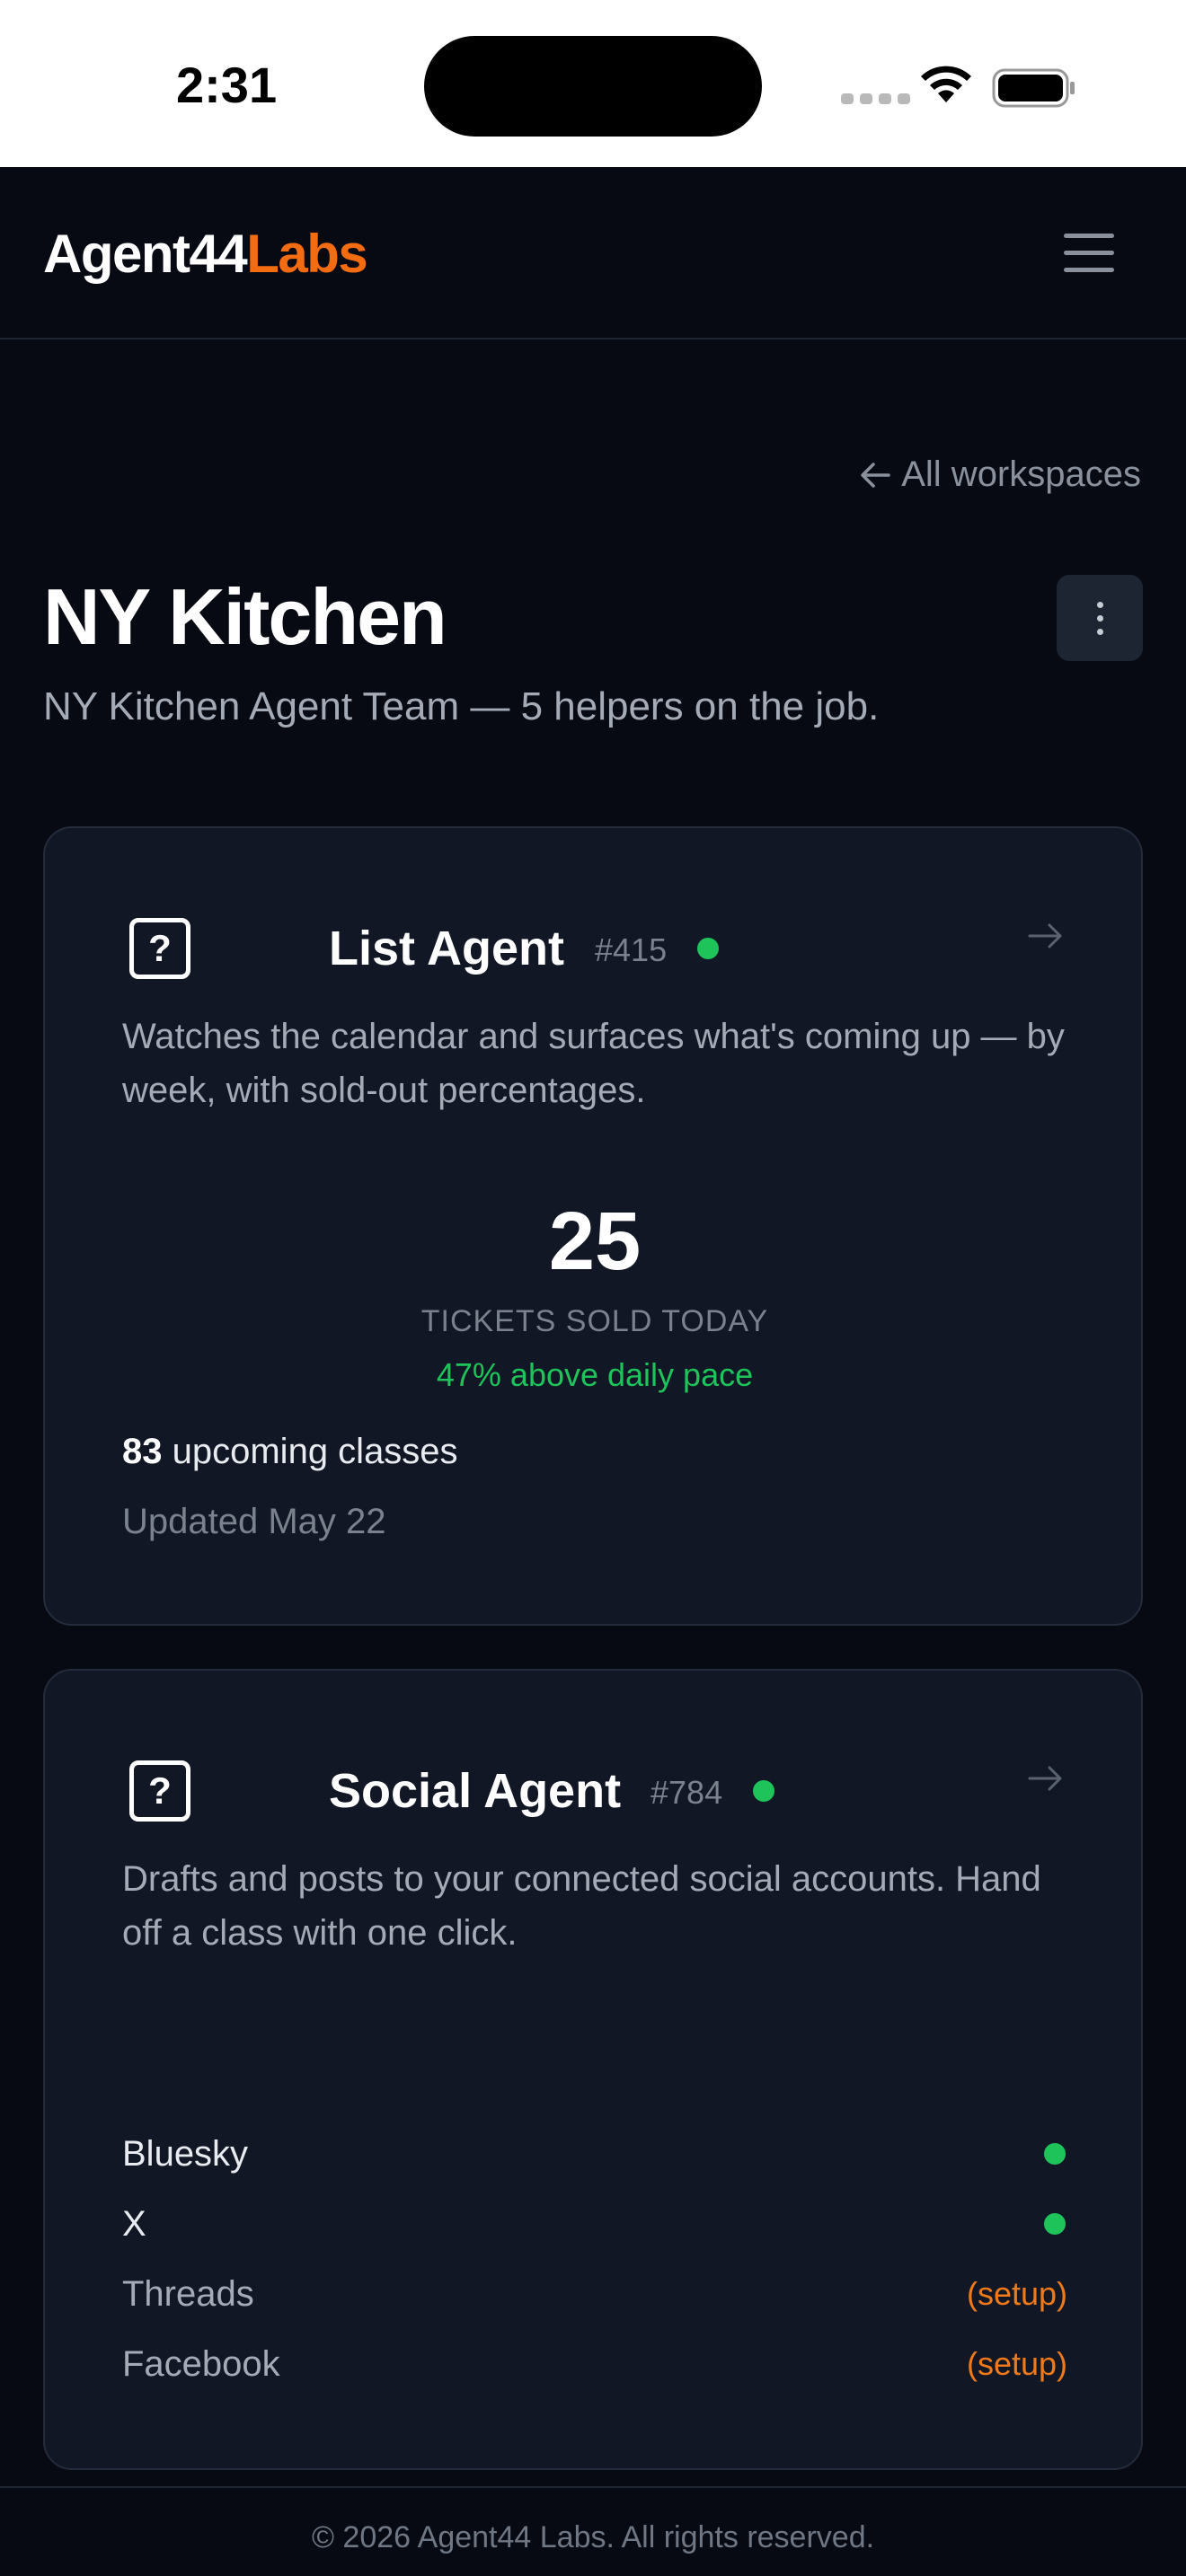  Describe the element at coordinates (227, 85) in the screenshot. I see `status-time: 2:31` at that location.